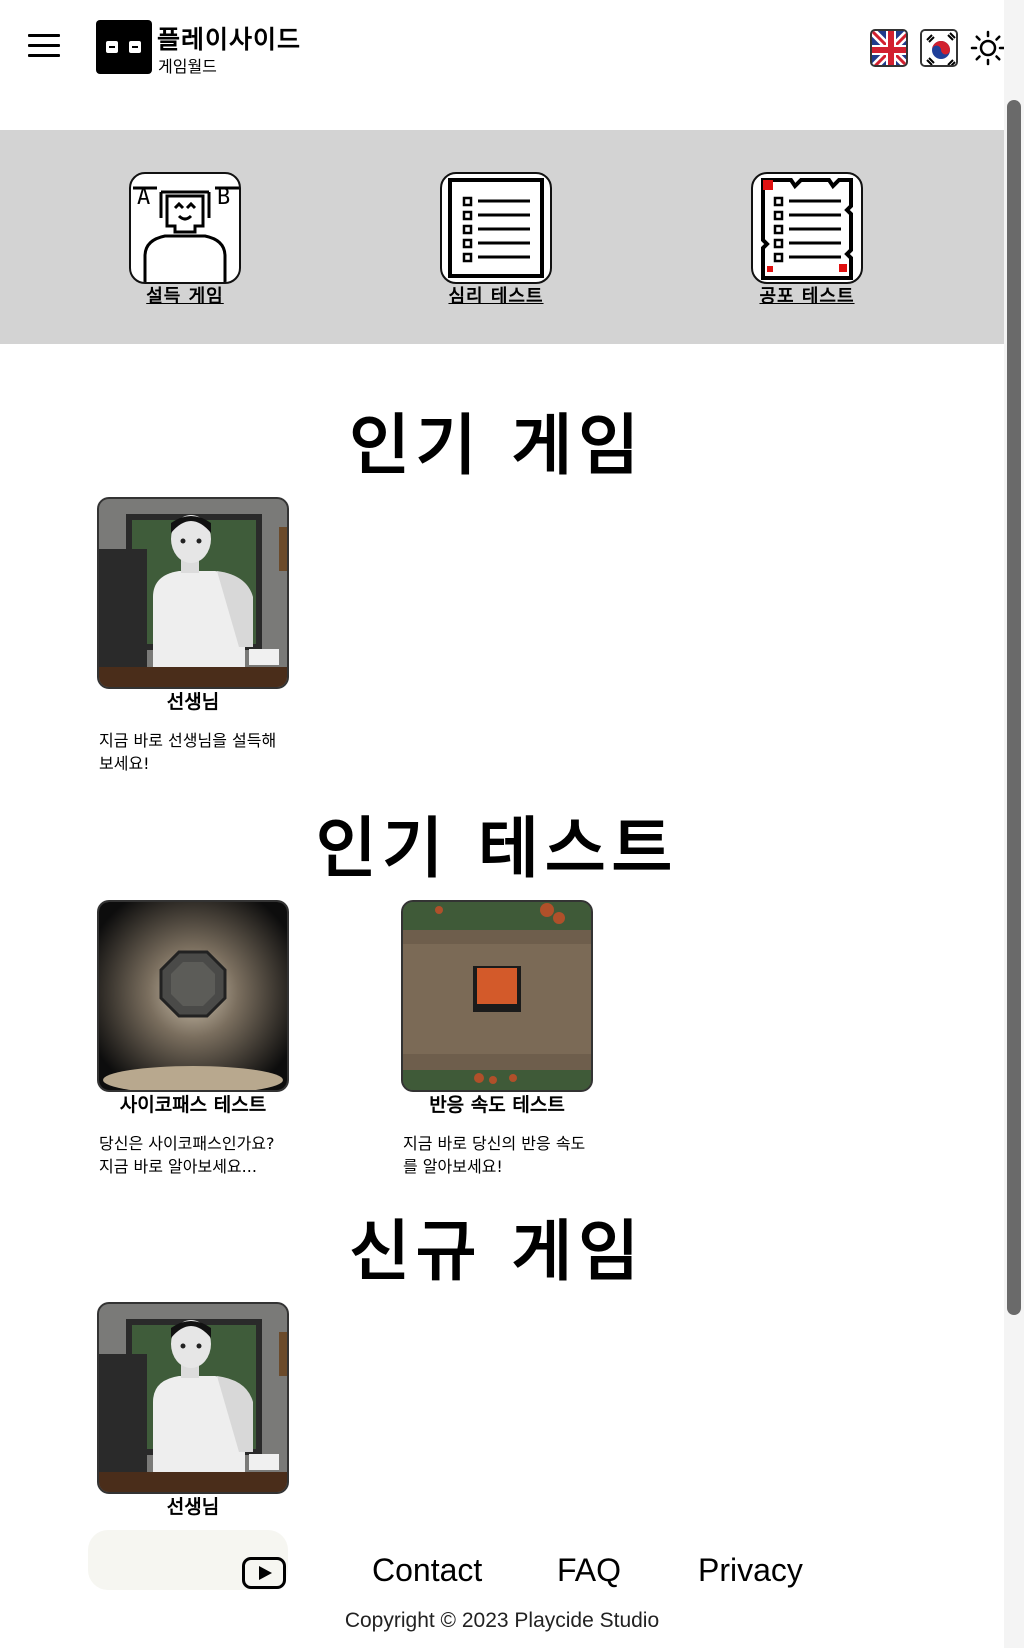 This screenshot has width=1024, height=1648. Describe the element at coordinates (589, 1570) in the screenshot. I see `faq-link: FAQ` at that location.